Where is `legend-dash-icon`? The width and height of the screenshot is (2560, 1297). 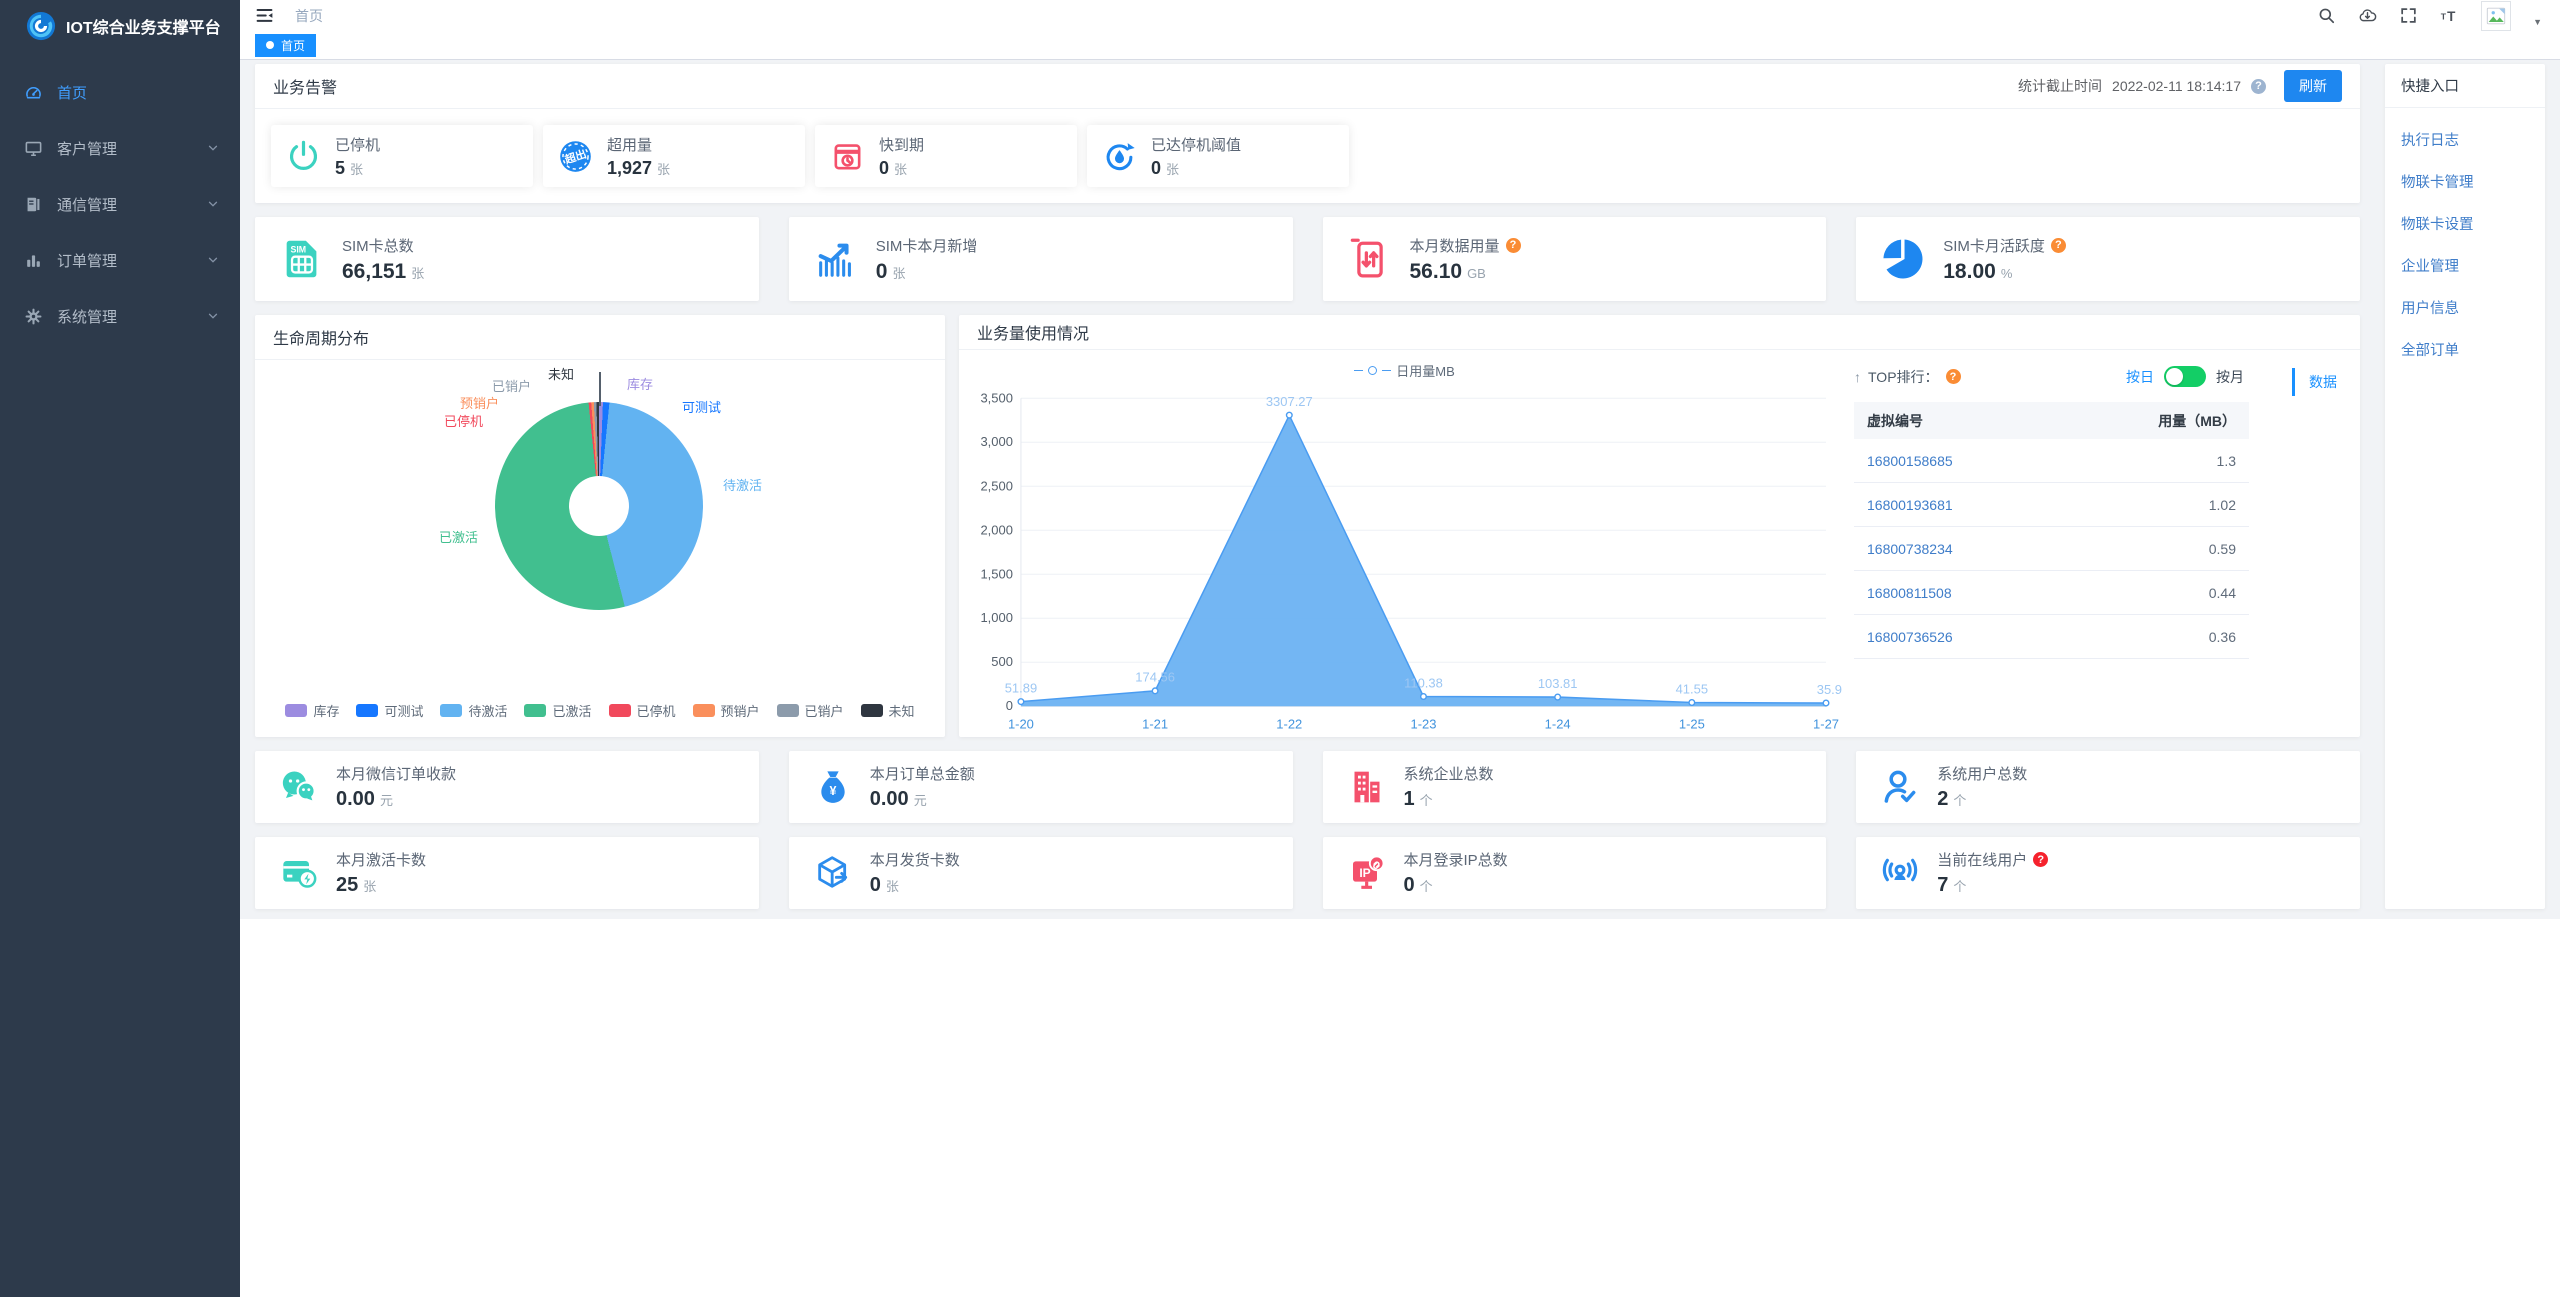 legend-dash-icon is located at coordinates (1359, 370).